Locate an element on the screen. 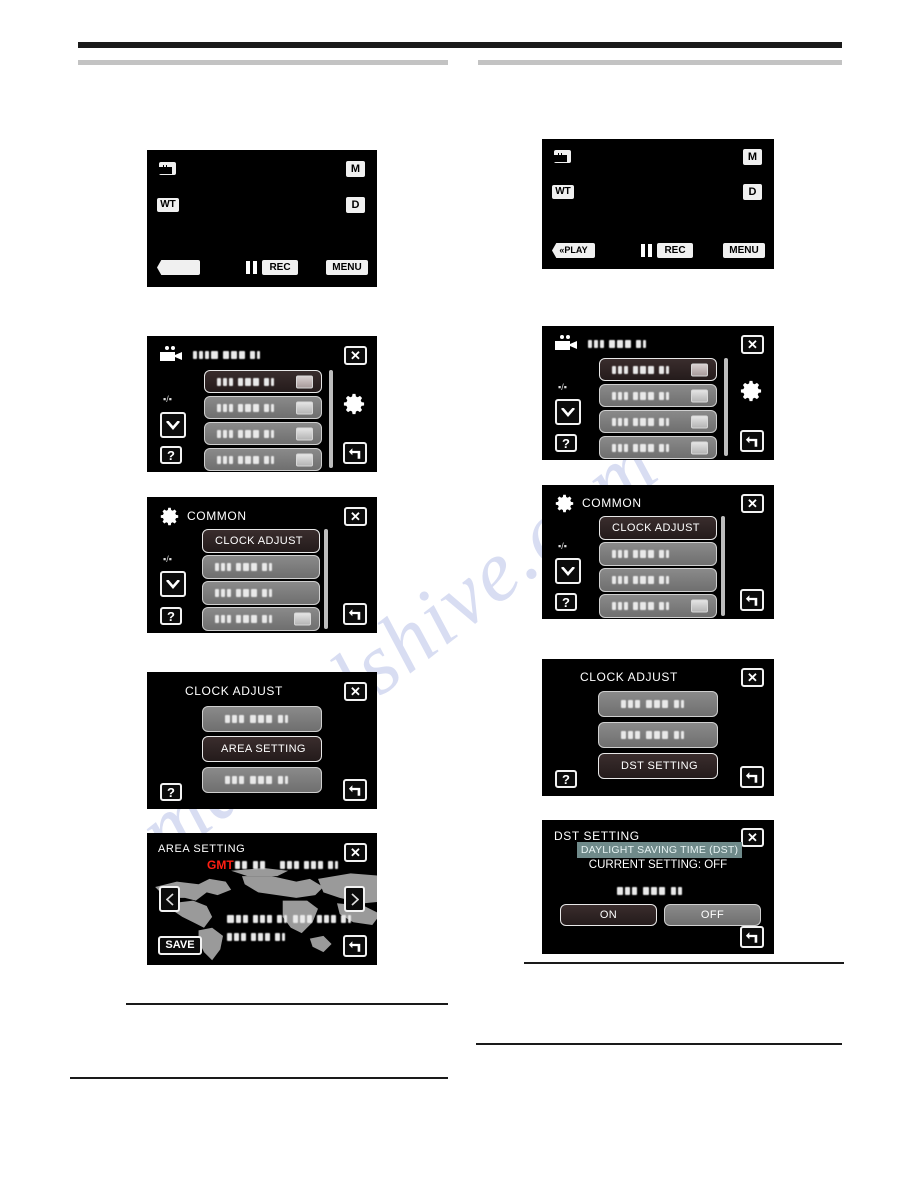 The height and width of the screenshot is (1188, 918). common-row-label: CLOCK ADJUST is located at coordinates (259, 541).